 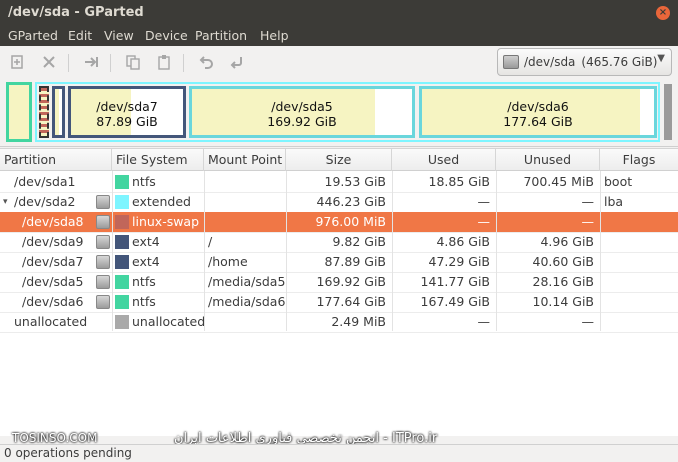 What do you see at coordinates (618, 181) in the screenshot?
I see `cell-flags: boot` at bounding box center [618, 181].